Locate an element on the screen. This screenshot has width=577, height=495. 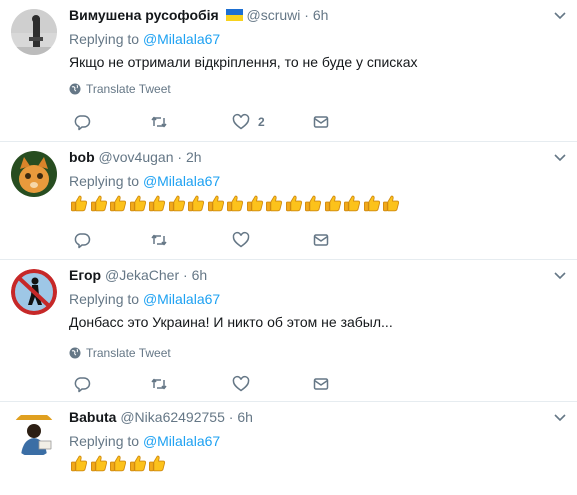
ukraine-flag-icon is located at coordinates (234, 15).